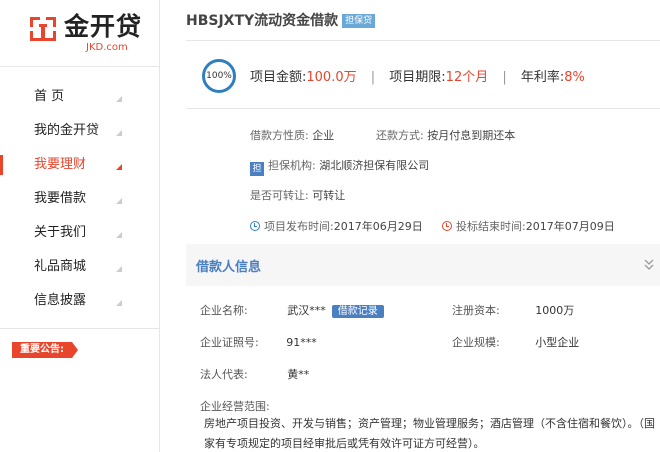  Describe the element at coordinates (306, 310) in the screenshot. I see `company-name-value: 武汉***` at that location.